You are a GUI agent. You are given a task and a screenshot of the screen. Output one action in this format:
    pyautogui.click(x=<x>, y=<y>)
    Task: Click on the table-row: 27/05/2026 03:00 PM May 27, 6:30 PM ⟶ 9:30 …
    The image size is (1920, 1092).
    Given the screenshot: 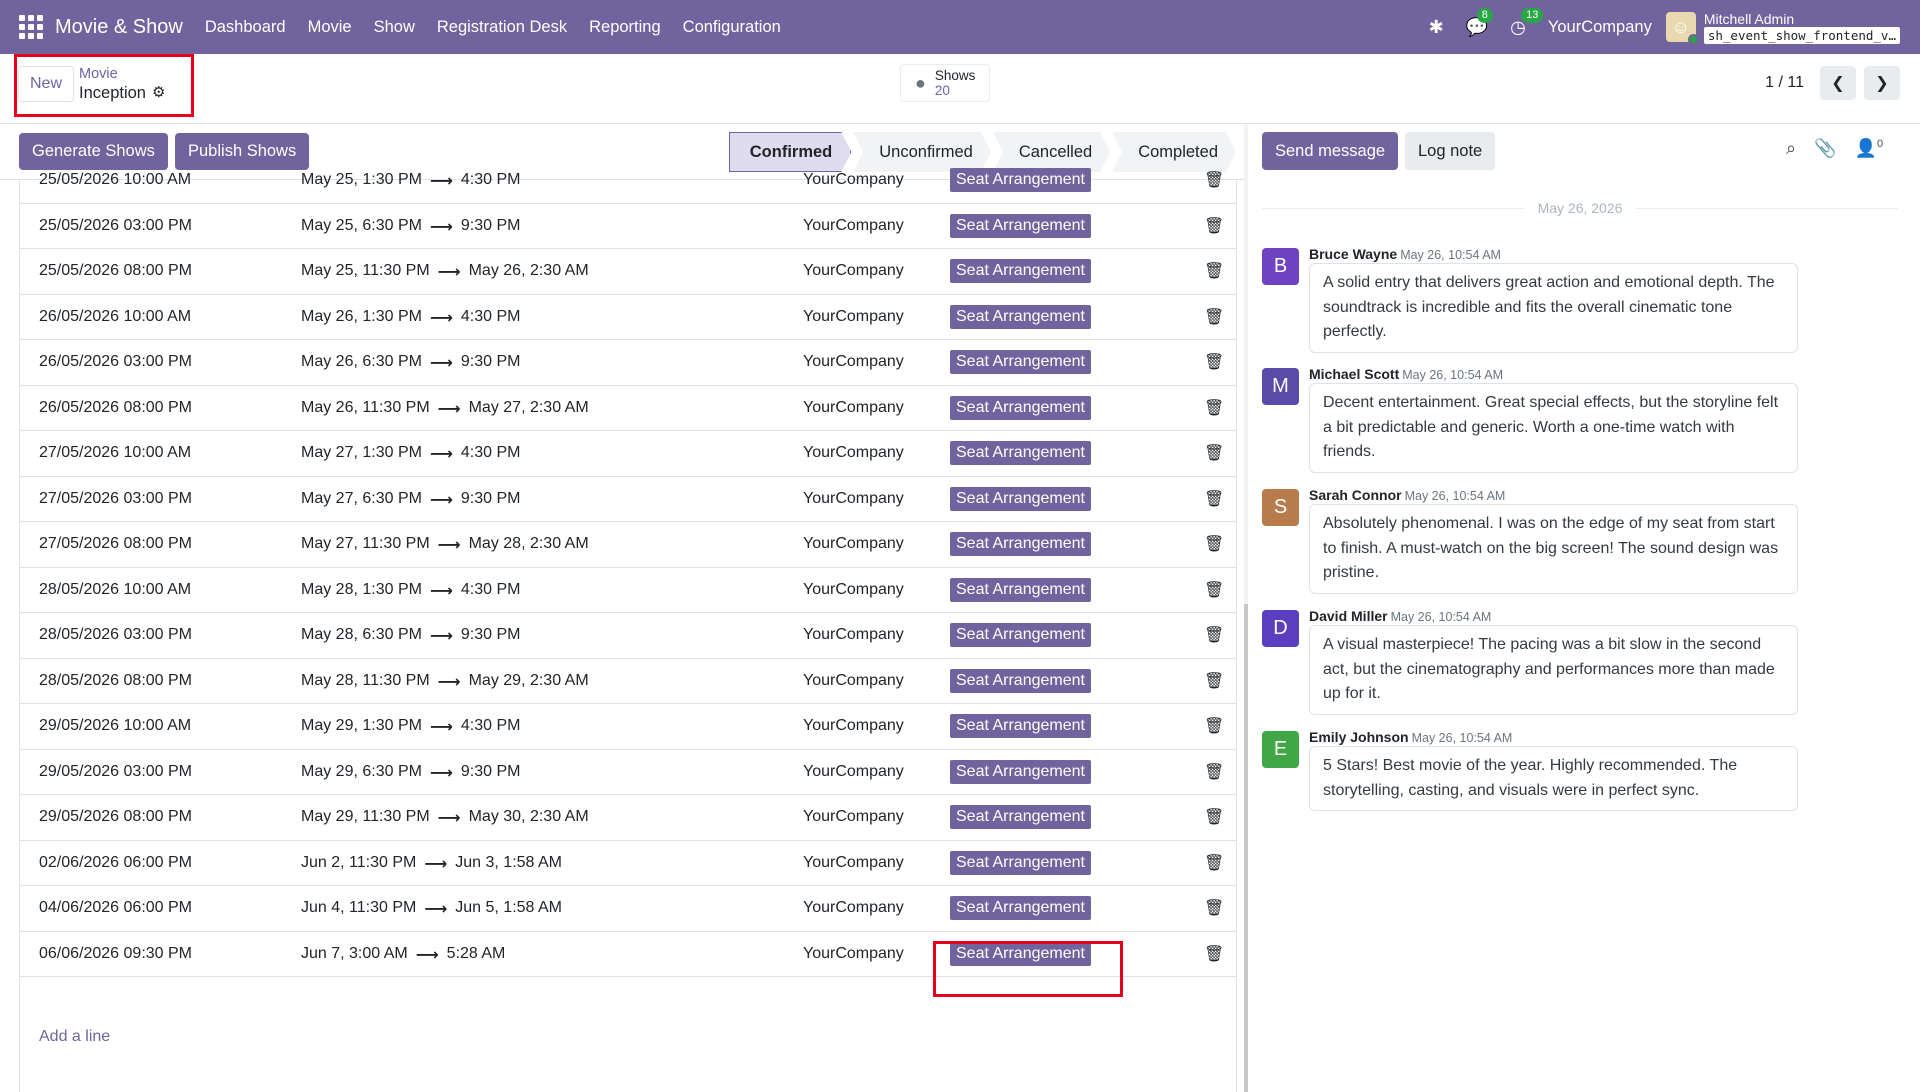 What is the action you would take?
    pyautogui.click(x=628, y=499)
    